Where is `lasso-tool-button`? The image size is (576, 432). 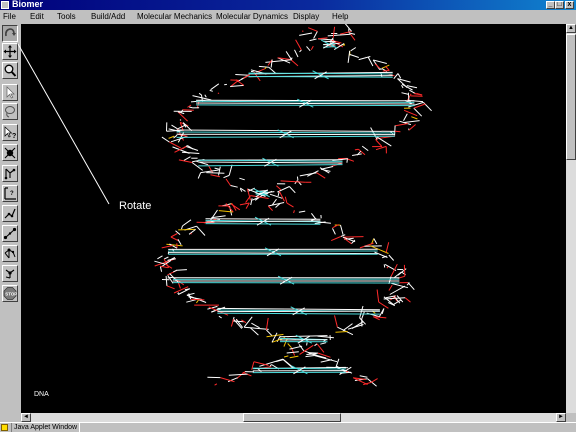
lasso-tool-button is located at coordinates (10, 111).